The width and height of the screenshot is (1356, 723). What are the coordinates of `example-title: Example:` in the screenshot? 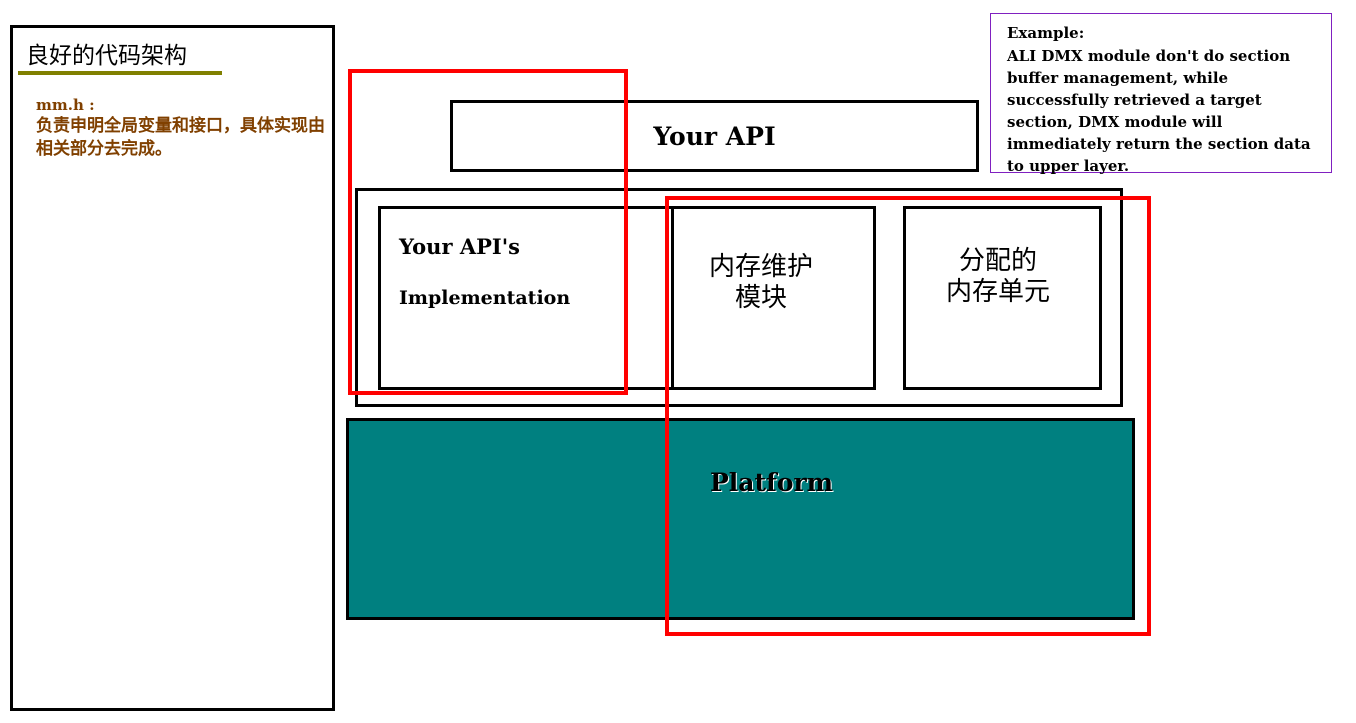 It's located at (1046, 33).